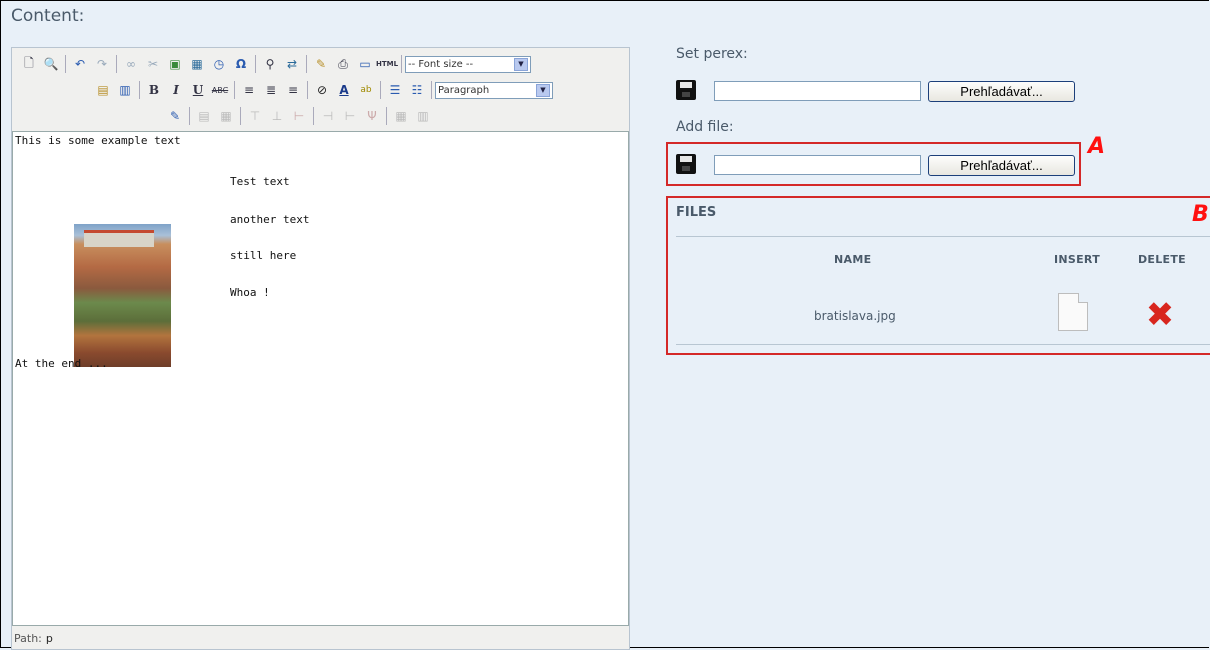  I want to click on flash-icon: ⊘, so click(322, 90).